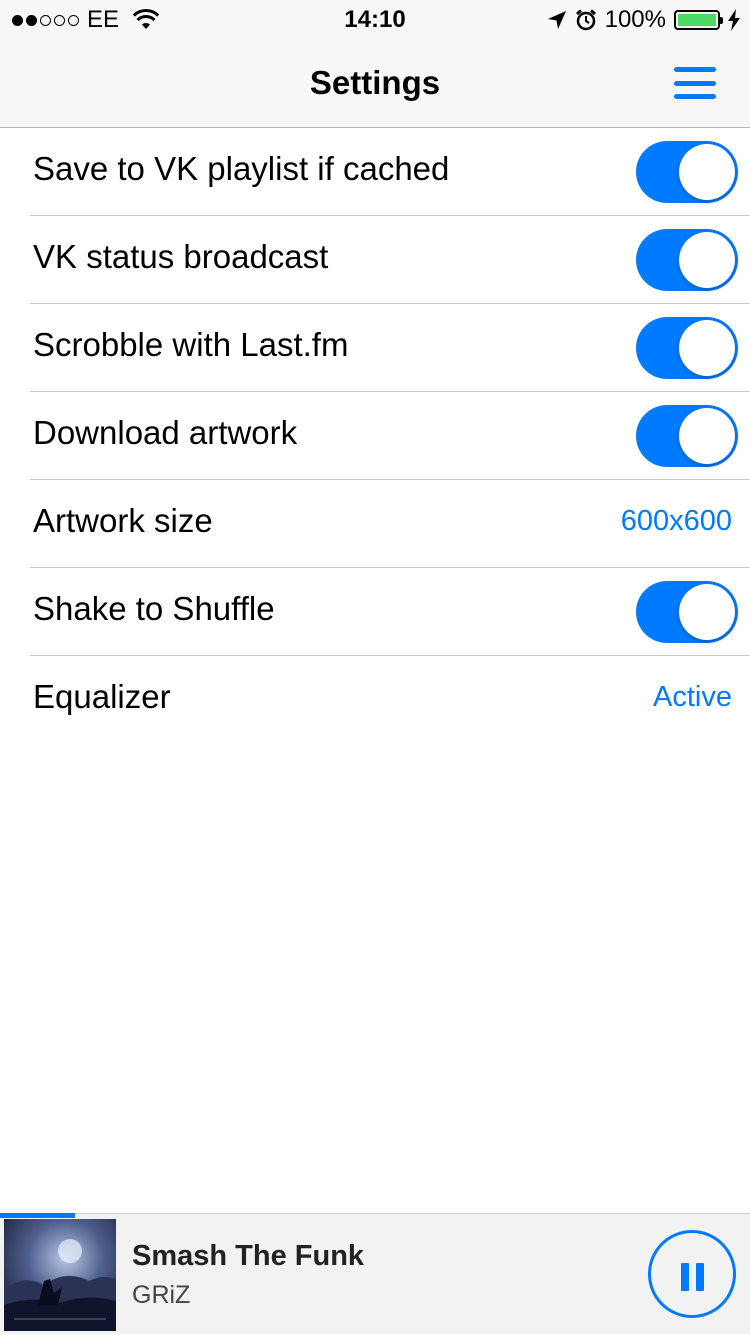  Describe the element at coordinates (165, 432) in the screenshot. I see `setting-label: Download artwork` at that location.